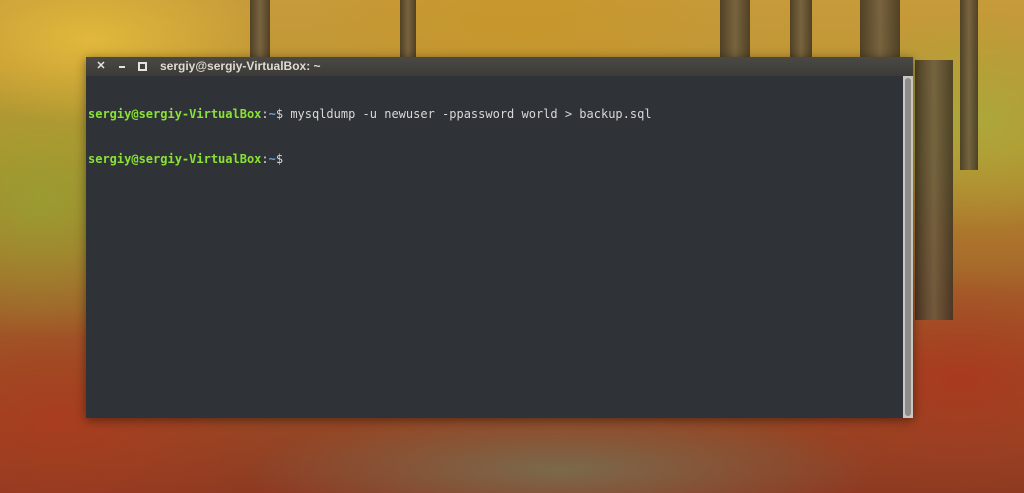 The width and height of the screenshot is (1024, 493). Describe the element at coordinates (240, 66) in the screenshot. I see `window-title: sergiy@sergiy-VirtualBox: ~` at that location.